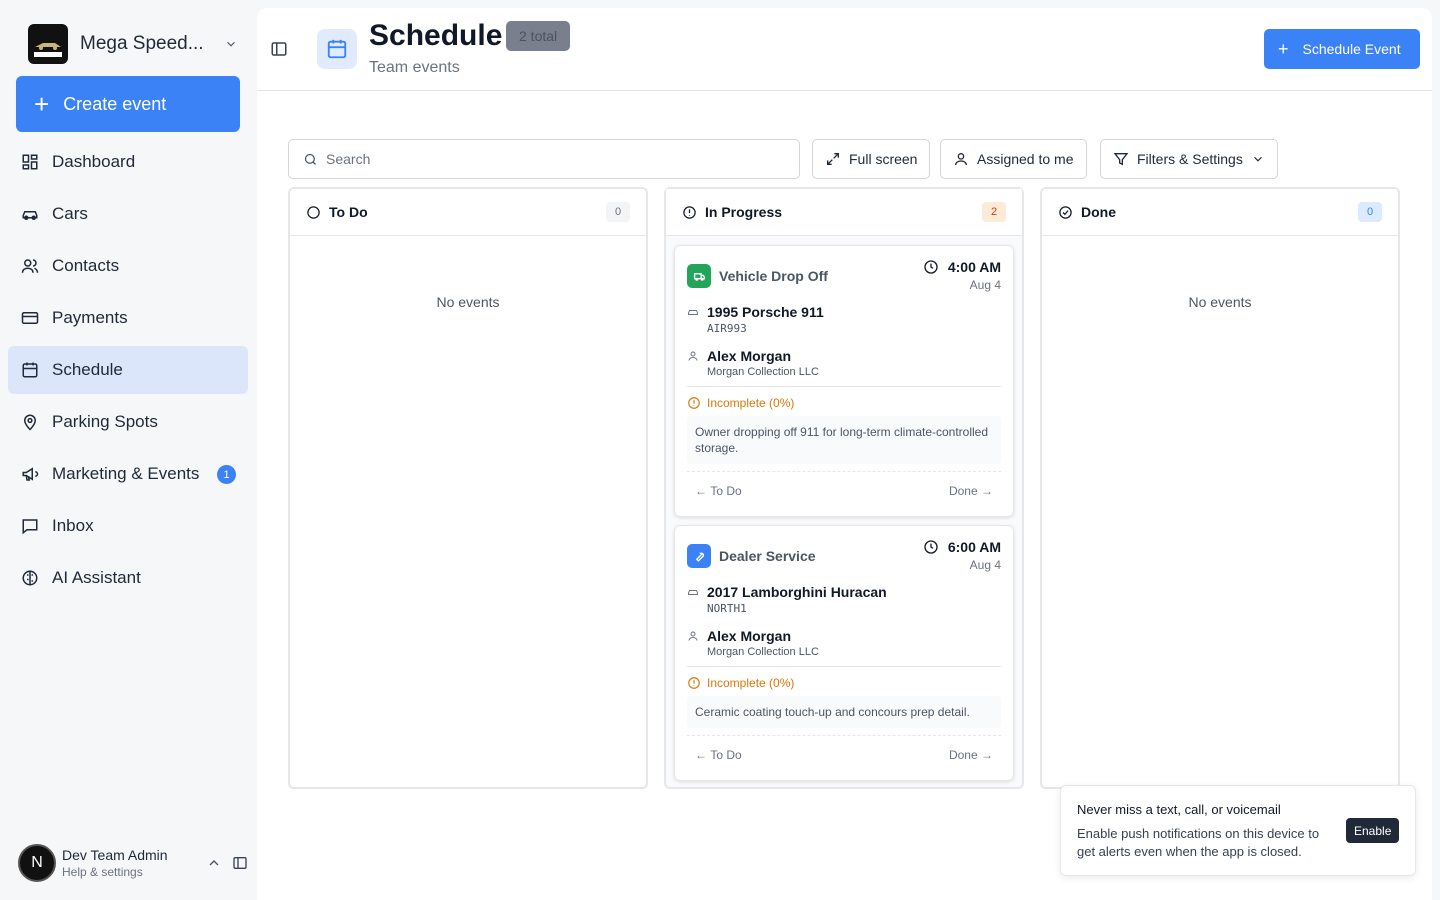 This screenshot has width=1440, height=900. I want to click on sidebar-item-schedule: Schedule, so click(128, 370).